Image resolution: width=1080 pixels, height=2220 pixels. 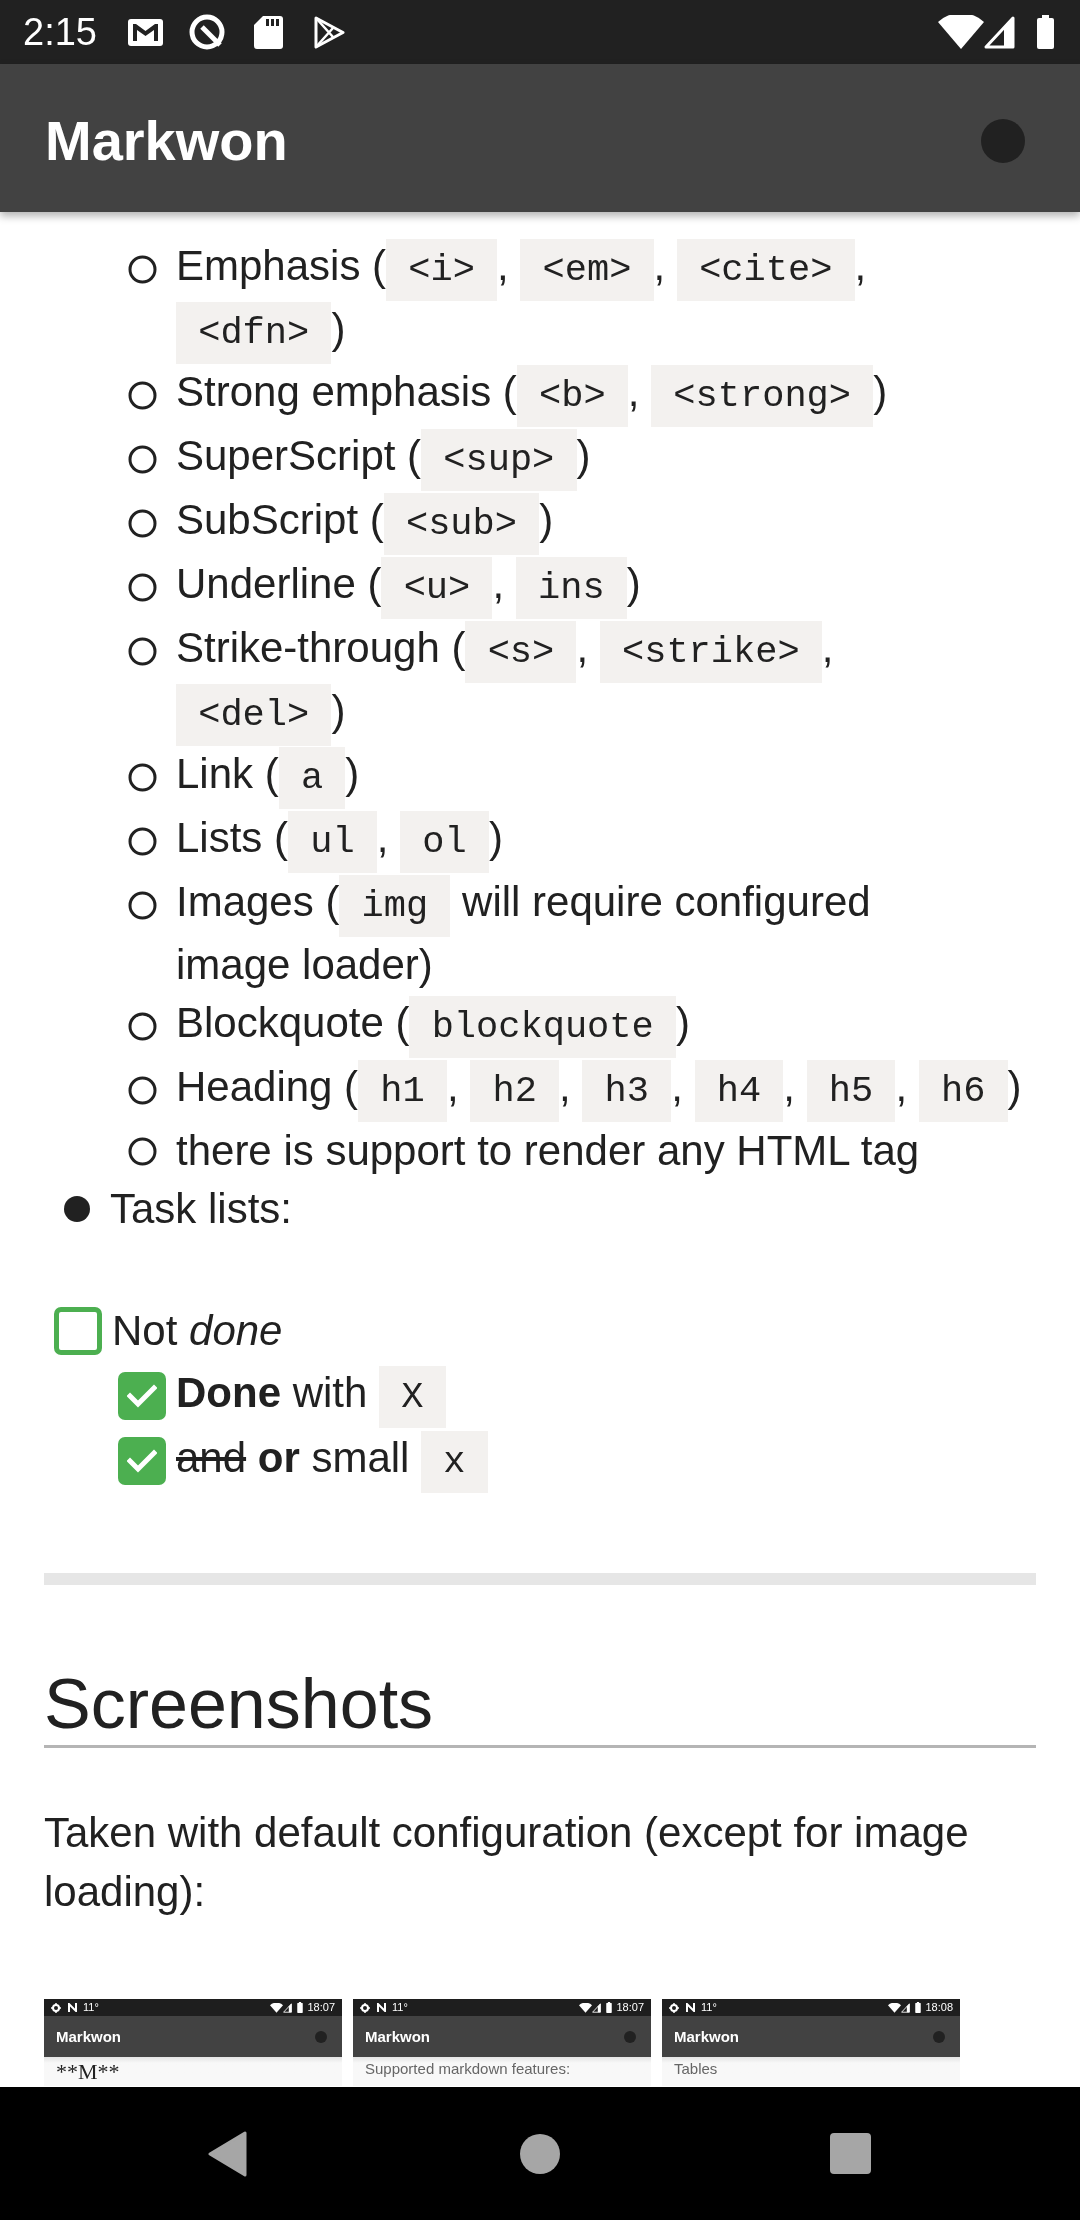 I want to click on task-text: Done with X, so click(x=311, y=1395).